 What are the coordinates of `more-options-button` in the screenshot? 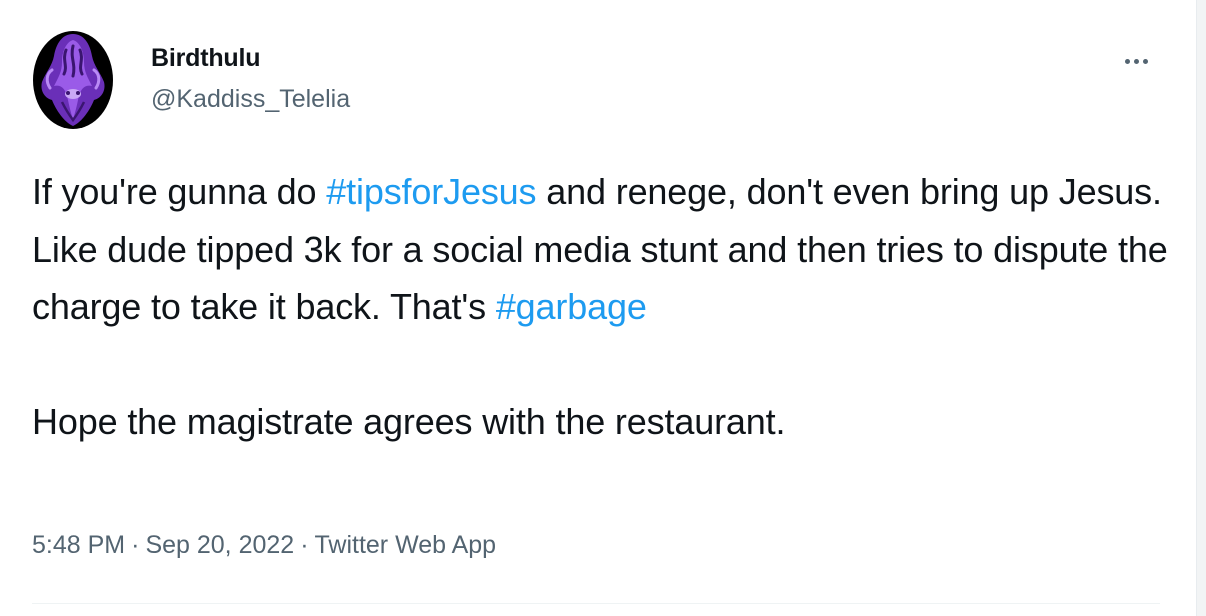 It's located at (1136, 61).